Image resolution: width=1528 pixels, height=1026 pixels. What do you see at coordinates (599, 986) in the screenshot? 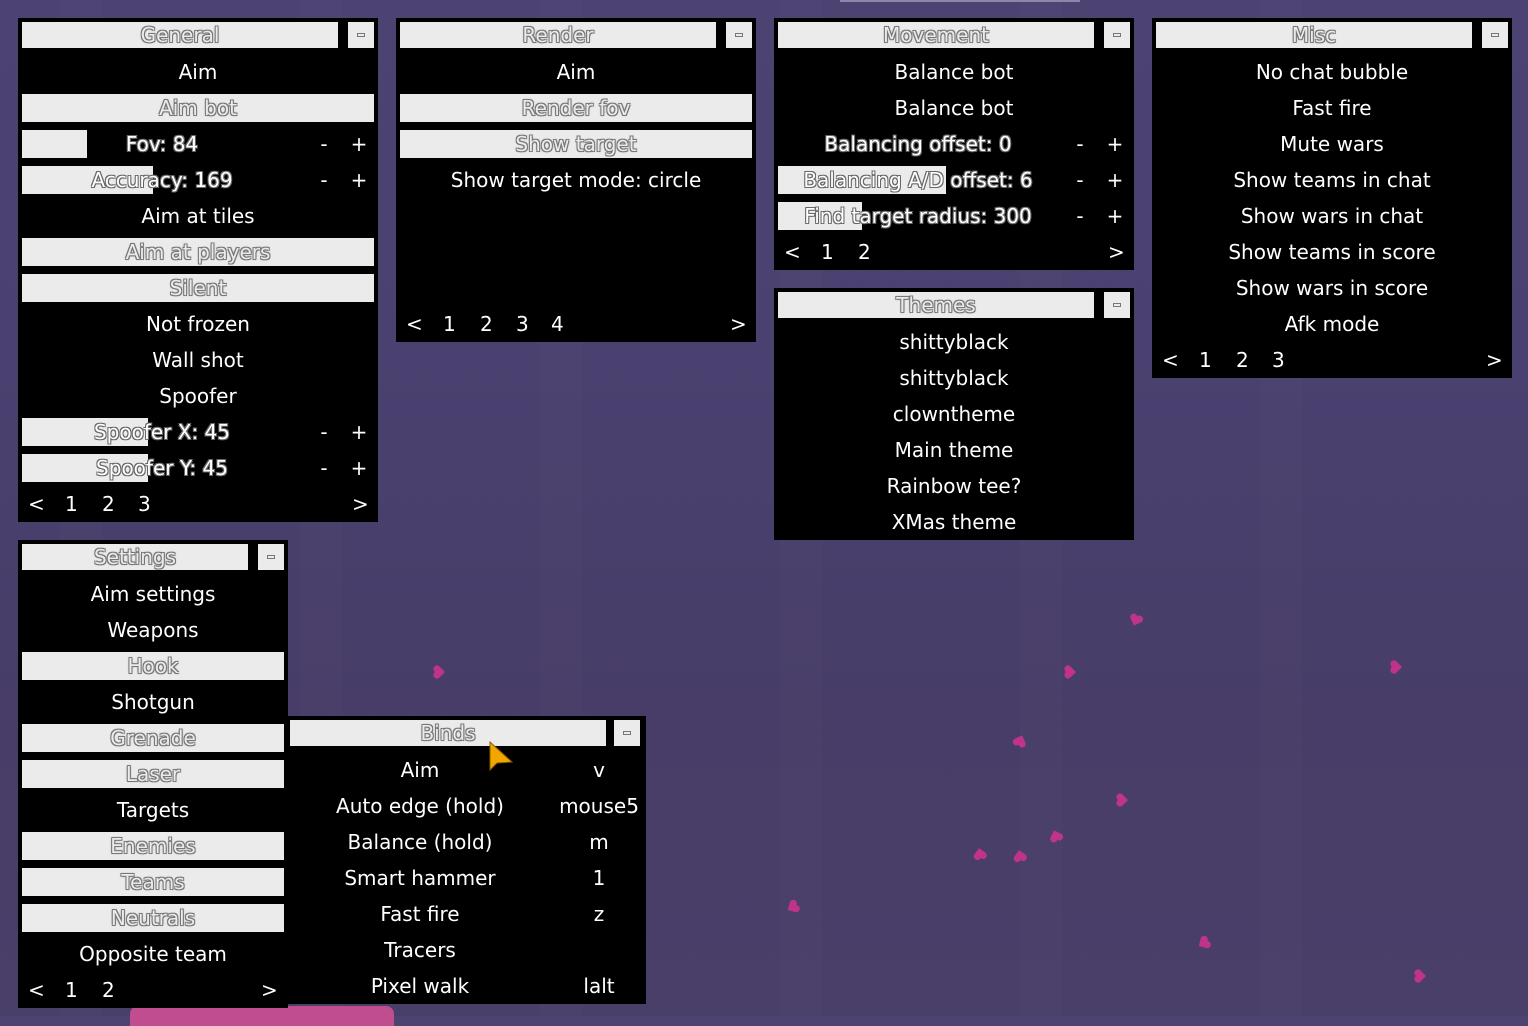
I see `bind-key: lalt` at bounding box center [599, 986].